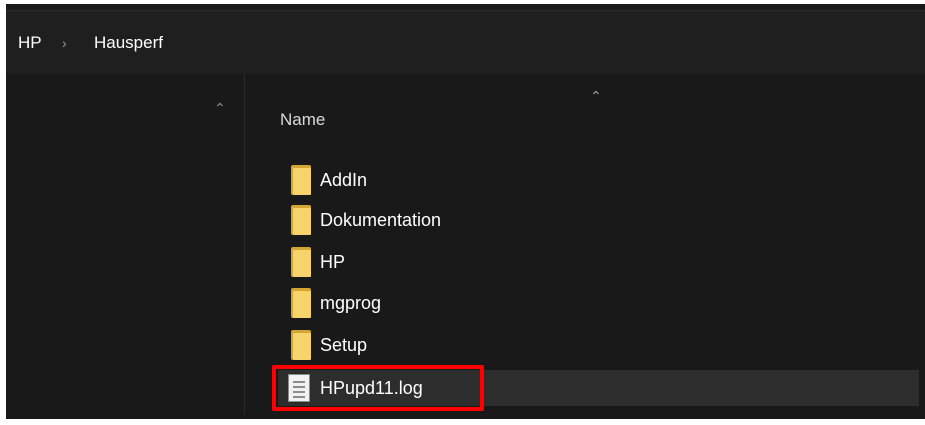 The image size is (925, 425). I want to click on item-label: mgprog, so click(351, 302).